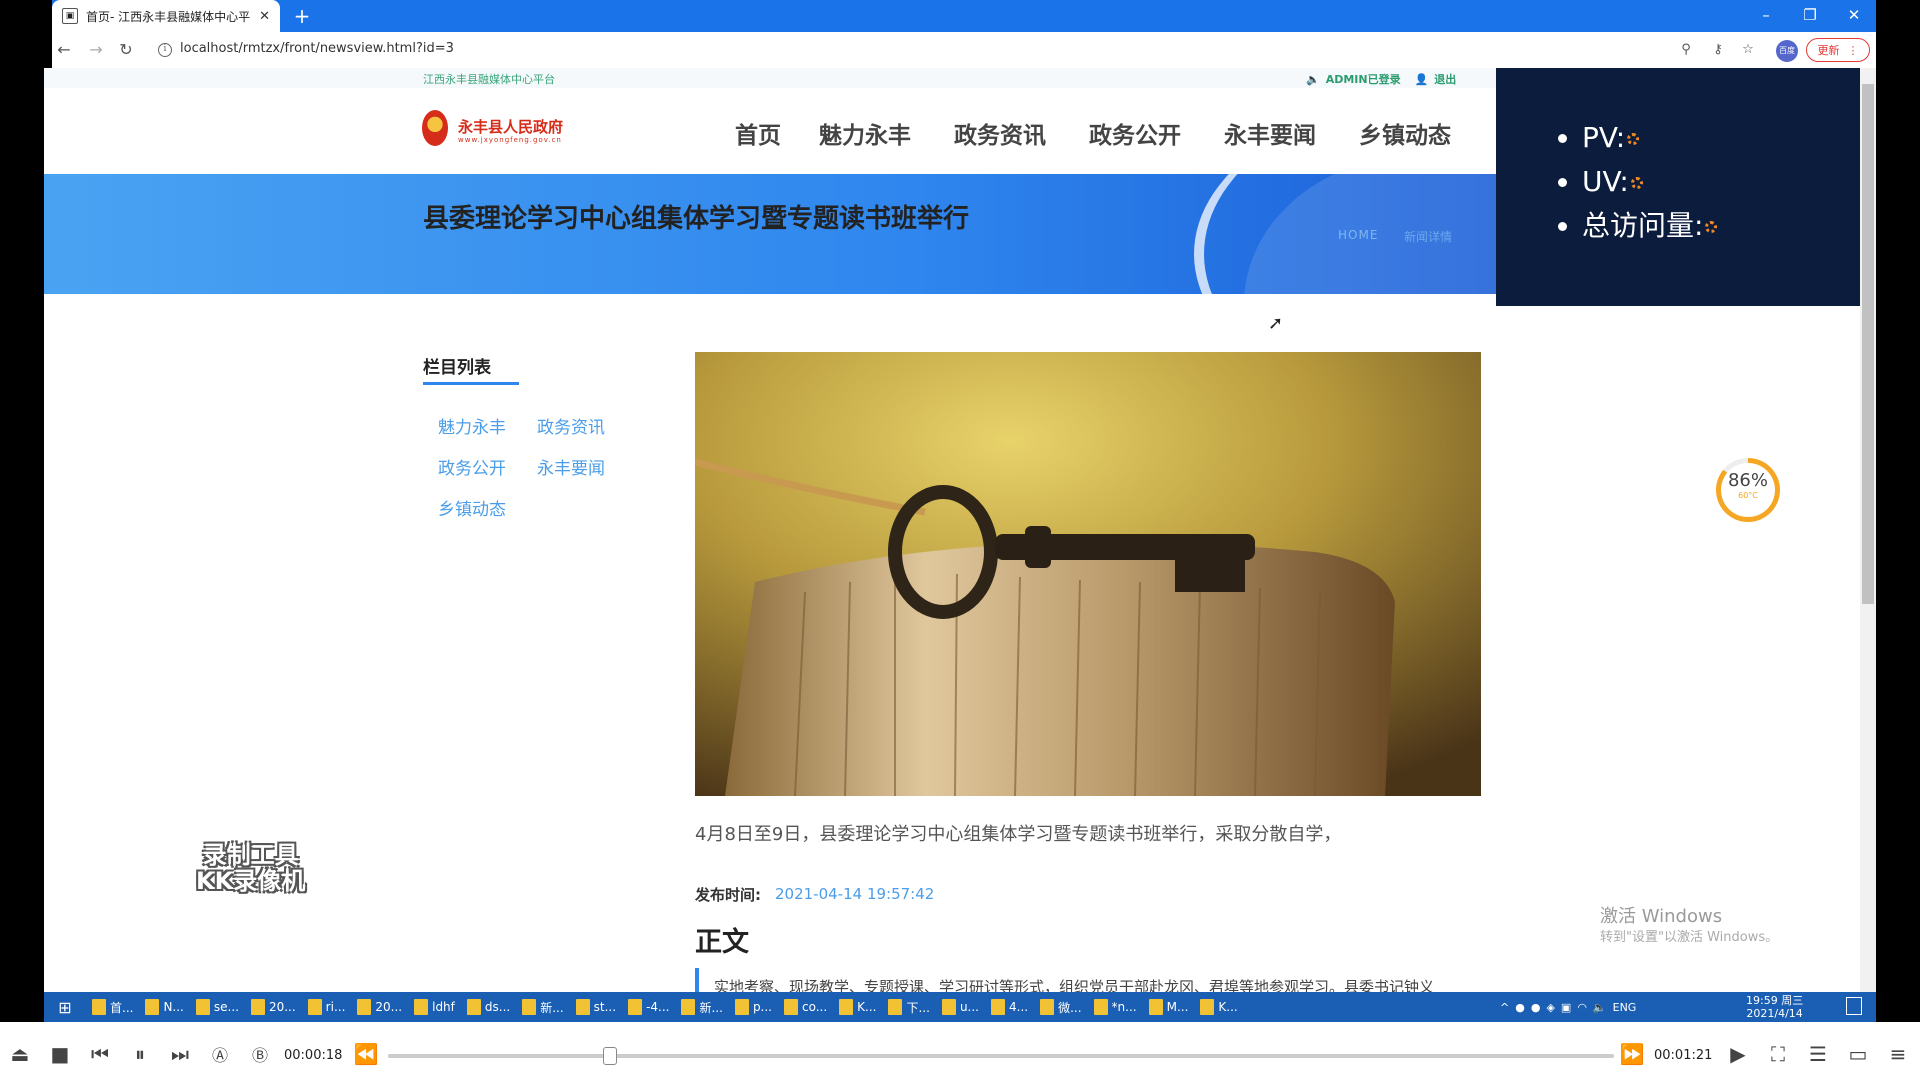  Describe the element at coordinates (96, 50) in the screenshot. I see `forward-button: →` at that location.